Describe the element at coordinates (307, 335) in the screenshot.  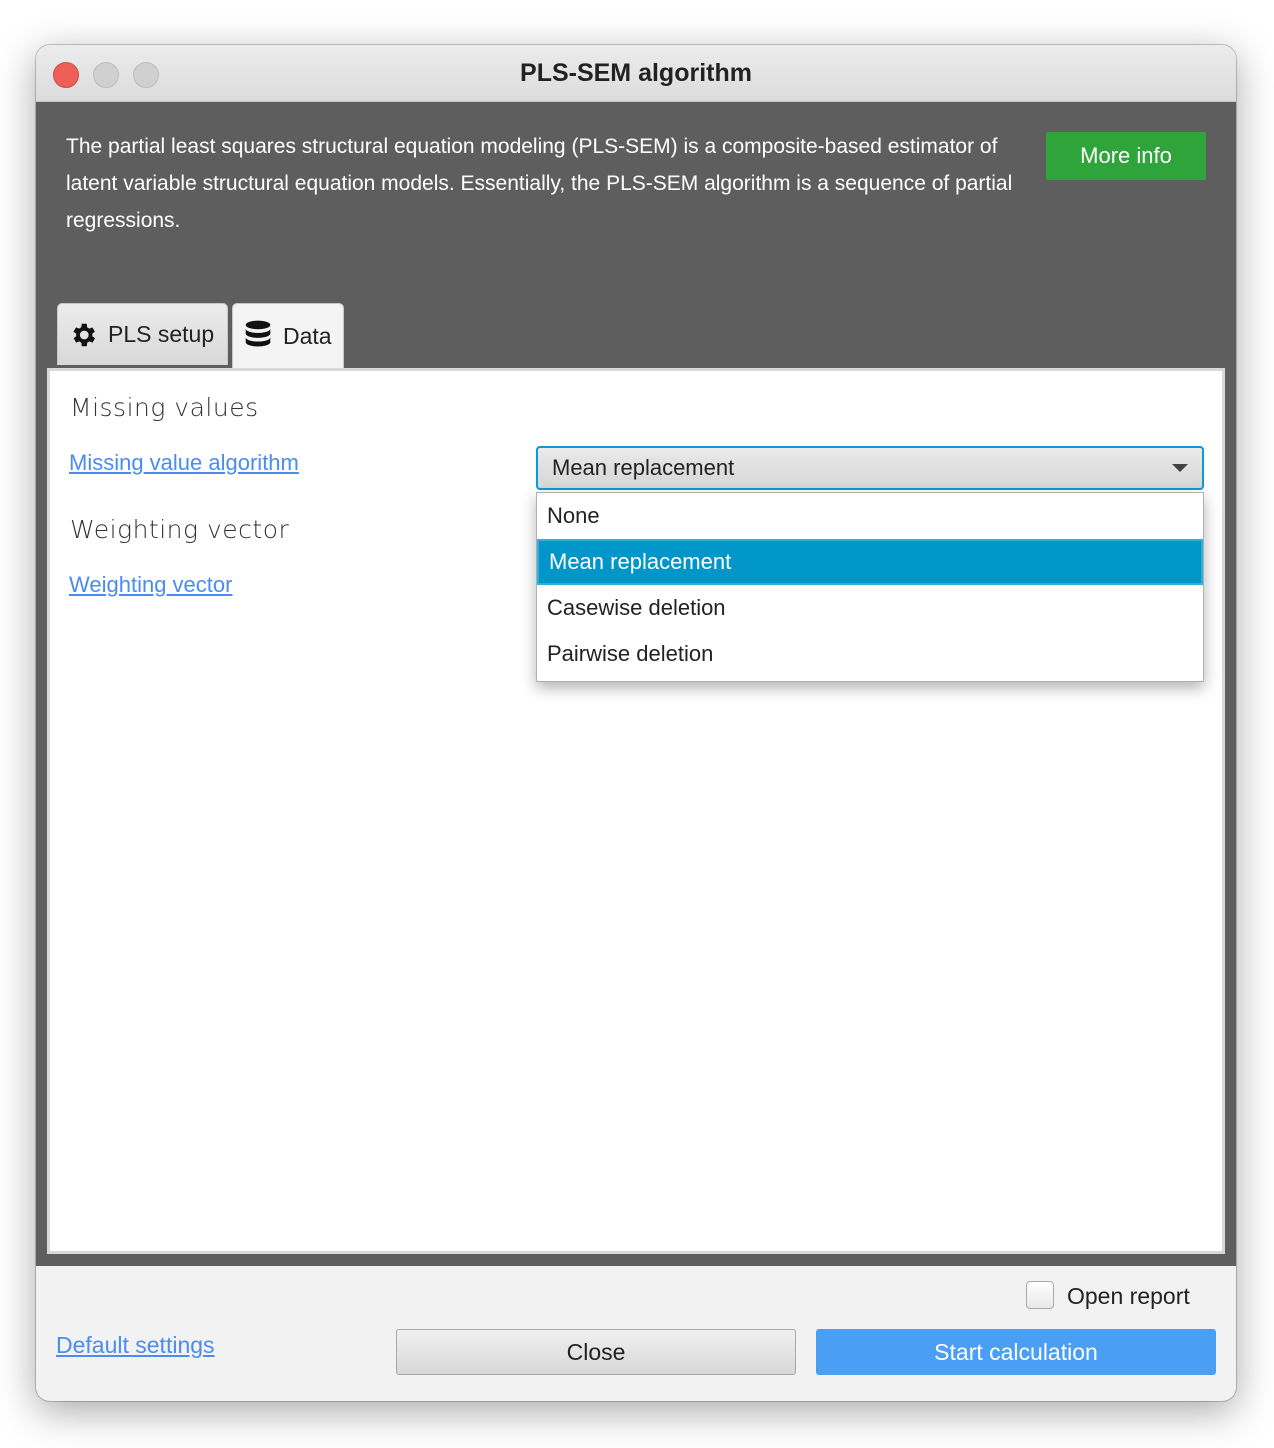
I see `tab-label: Data` at that location.